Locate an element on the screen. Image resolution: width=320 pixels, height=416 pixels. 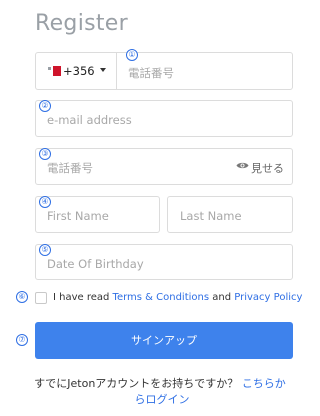
first-name-field: First Name is located at coordinates (97, 214).